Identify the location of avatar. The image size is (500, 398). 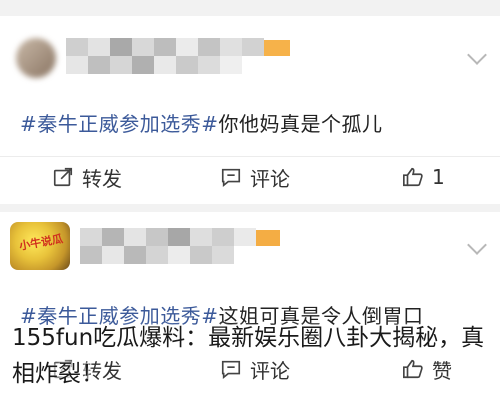
(36, 58).